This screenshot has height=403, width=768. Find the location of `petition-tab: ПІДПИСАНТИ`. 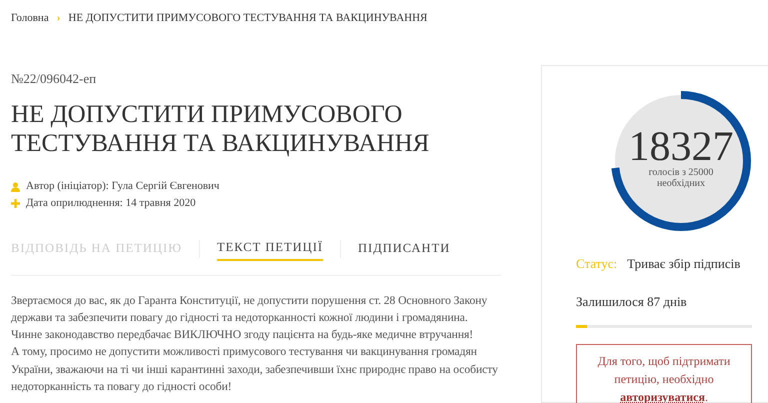

petition-tab: ПІДПИСАНТИ is located at coordinates (404, 249).